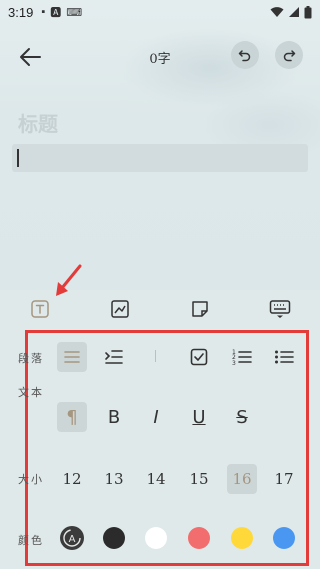 The height and width of the screenshot is (569, 320). What do you see at coordinates (43, 12) in the screenshot?
I see `sim-icon: ▪` at bounding box center [43, 12].